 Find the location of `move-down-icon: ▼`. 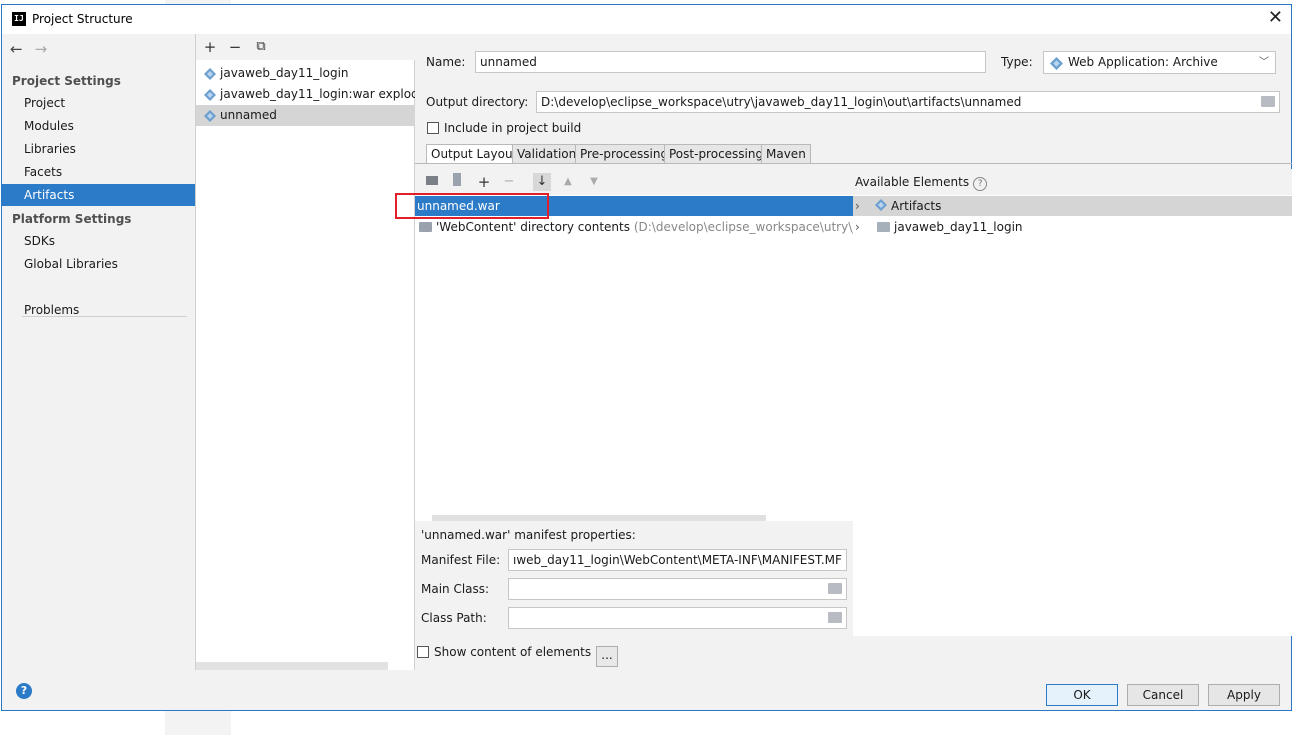

move-down-icon: ▼ is located at coordinates (594, 182).